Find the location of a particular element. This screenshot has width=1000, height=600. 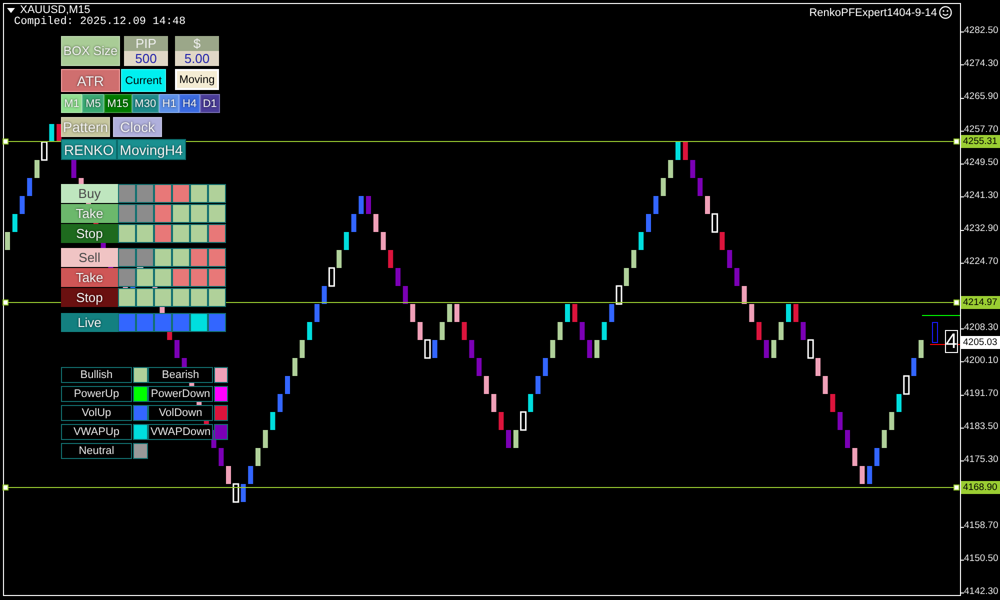

timeframe-button: M15 is located at coordinates (118, 103).